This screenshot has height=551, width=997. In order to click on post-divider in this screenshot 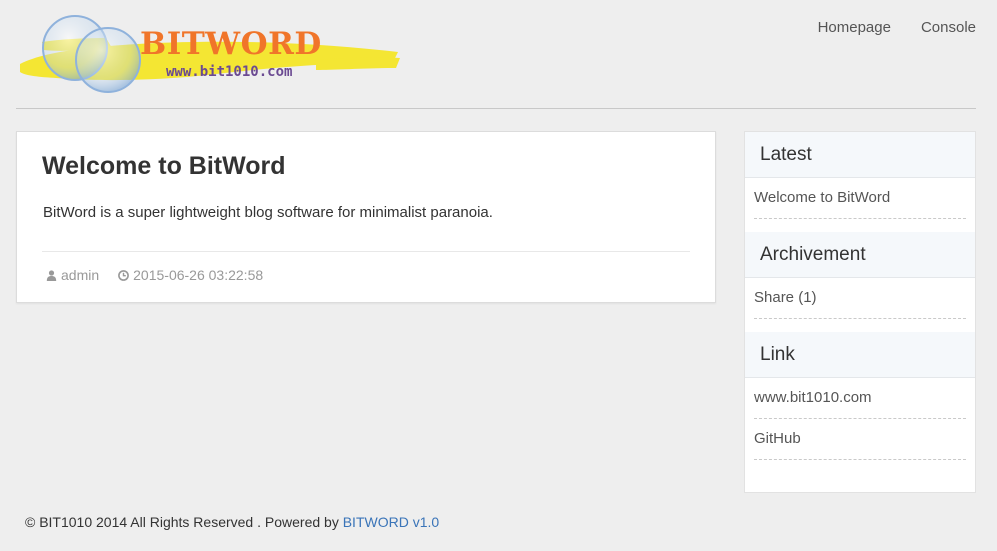, I will do `click(366, 251)`.